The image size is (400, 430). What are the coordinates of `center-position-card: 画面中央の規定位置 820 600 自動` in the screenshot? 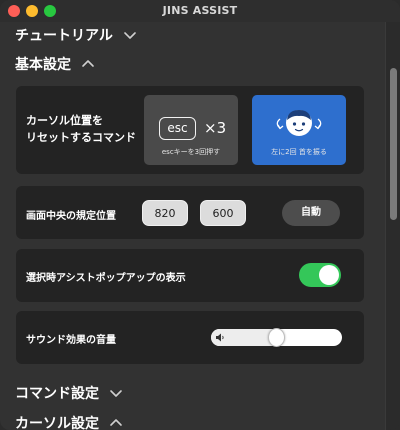 It's located at (190, 212).